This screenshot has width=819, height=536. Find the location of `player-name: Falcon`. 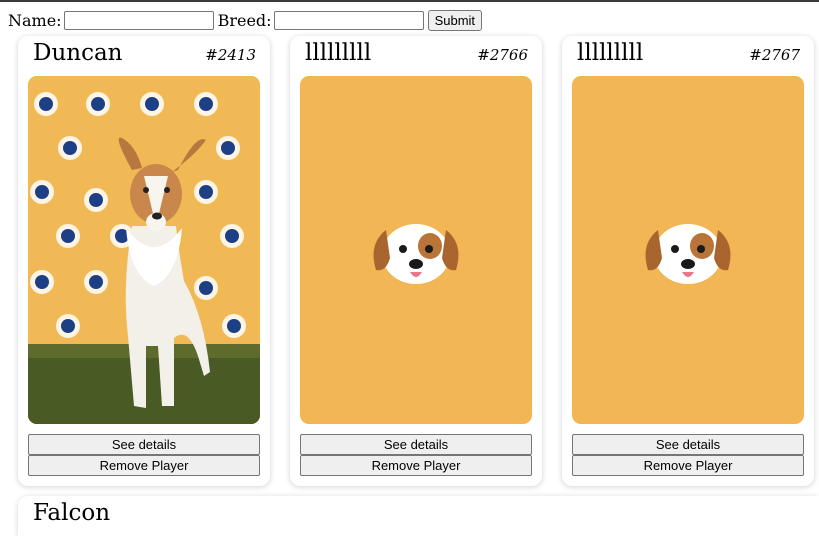

player-name: Falcon is located at coordinates (72, 513).